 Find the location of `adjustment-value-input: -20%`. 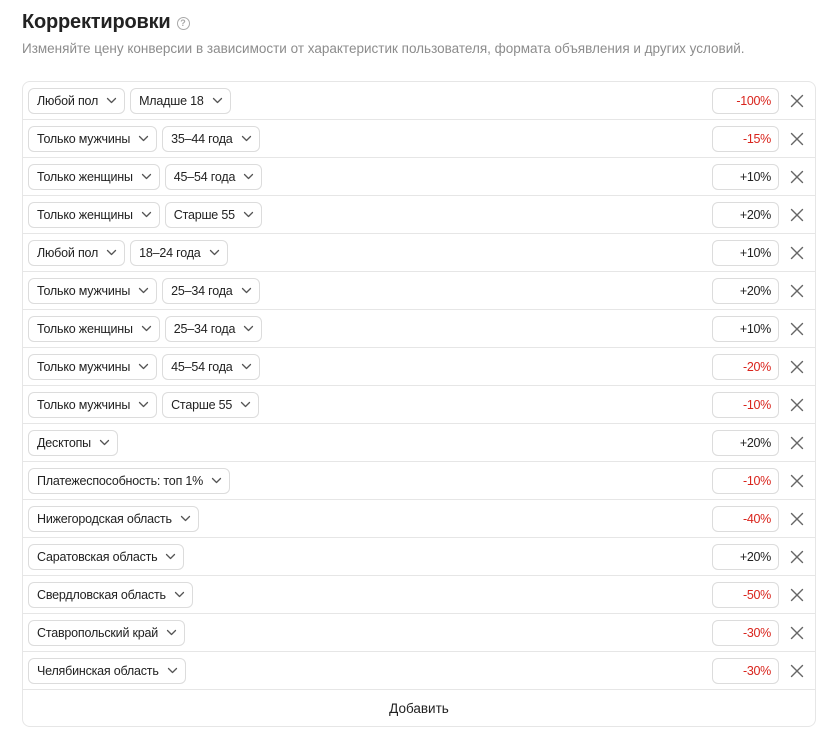

adjustment-value-input: -20% is located at coordinates (745, 367).